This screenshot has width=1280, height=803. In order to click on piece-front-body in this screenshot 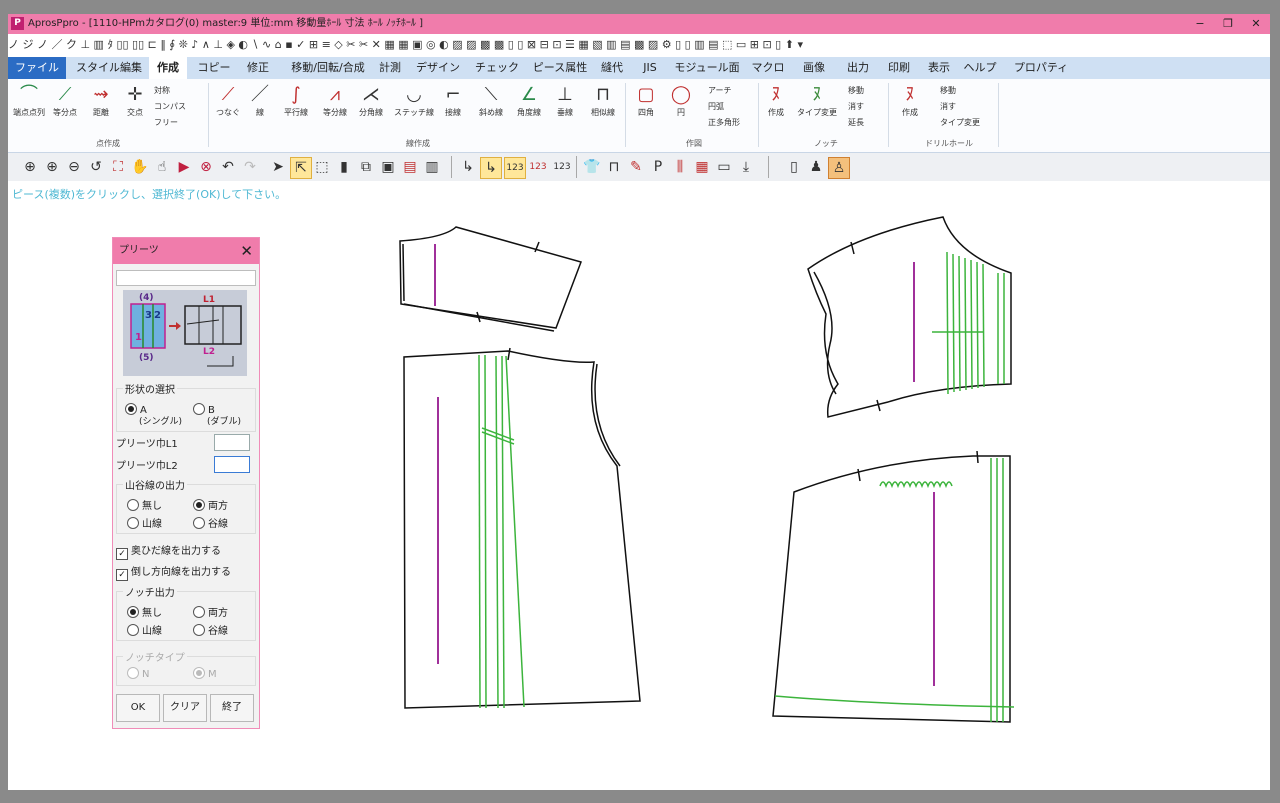, I will do `click(522, 528)`.